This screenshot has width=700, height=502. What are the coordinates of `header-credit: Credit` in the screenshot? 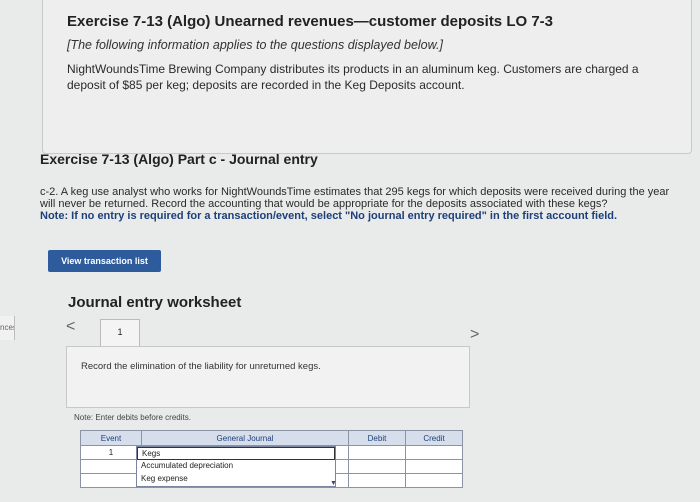 It's located at (434, 438).